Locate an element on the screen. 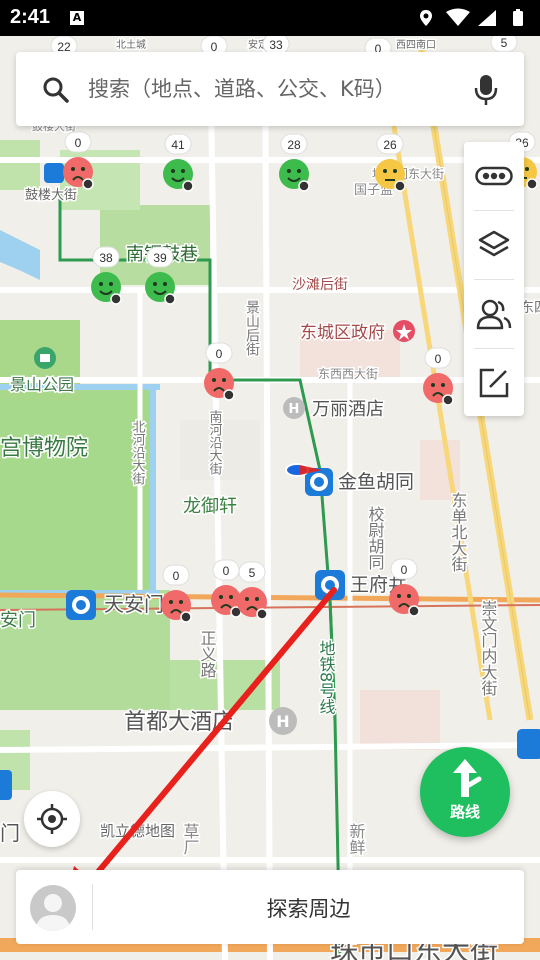 Image resolution: width=540 pixels, height=960 pixels. signal-icon is located at coordinates (487, 18).